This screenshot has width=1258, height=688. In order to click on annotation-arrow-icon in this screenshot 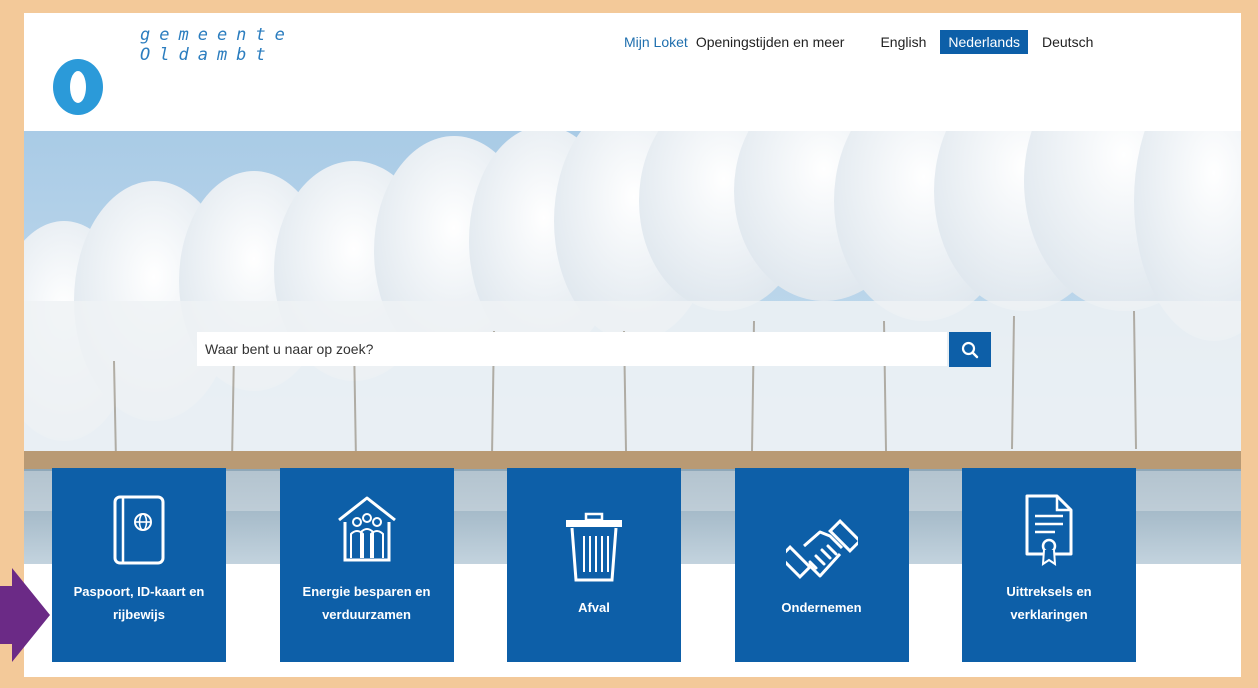, I will do `click(25, 615)`.